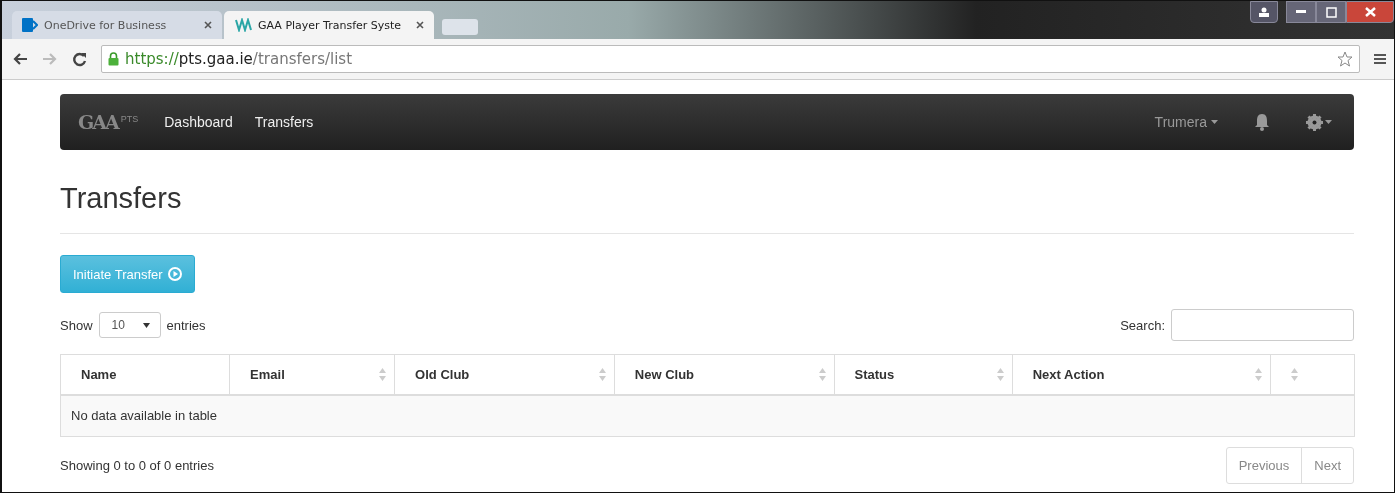 The image size is (1397, 495). What do you see at coordinates (1264, 465) in the screenshot?
I see `pagination-button: Previous` at bounding box center [1264, 465].